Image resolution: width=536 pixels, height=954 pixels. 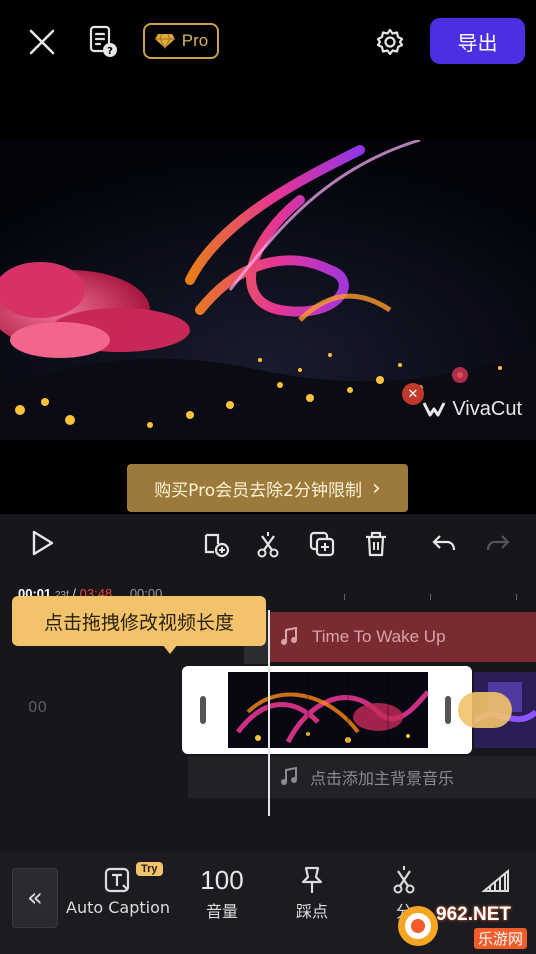 I want to click on volume-value: 100, so click(x=222, y=879).